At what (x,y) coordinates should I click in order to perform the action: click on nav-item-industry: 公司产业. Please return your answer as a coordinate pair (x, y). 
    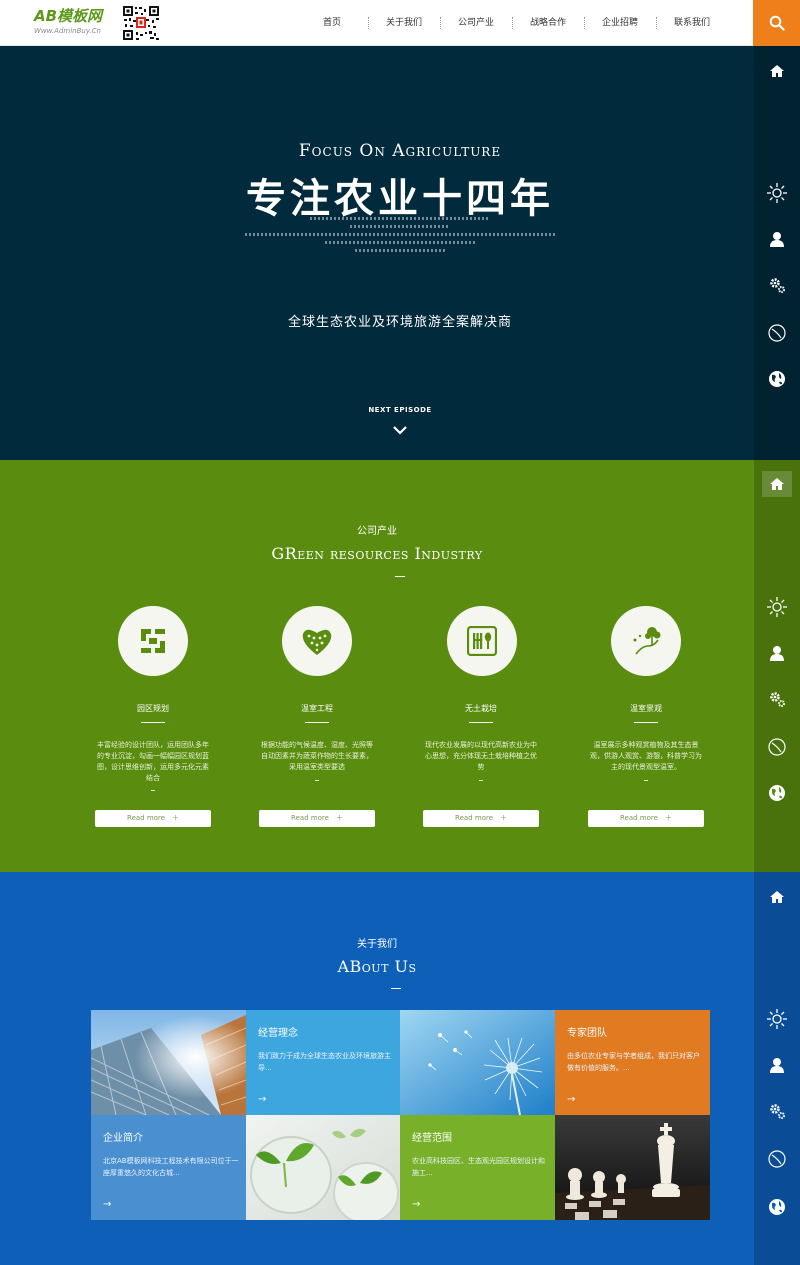
    Looking at the image, I should click on (476, 23).